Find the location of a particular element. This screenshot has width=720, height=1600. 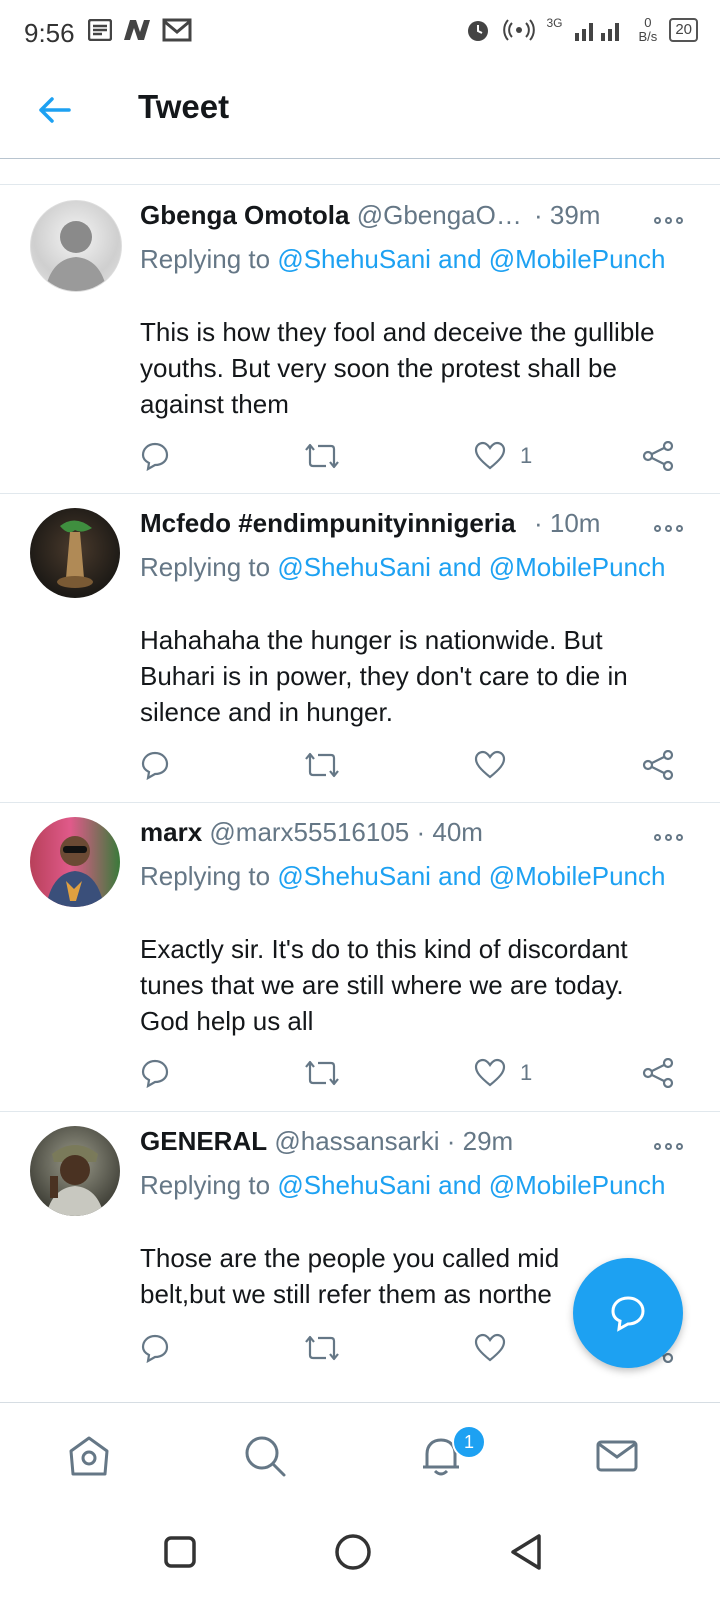

status-notification-icons is located at coordinates (140, 30).